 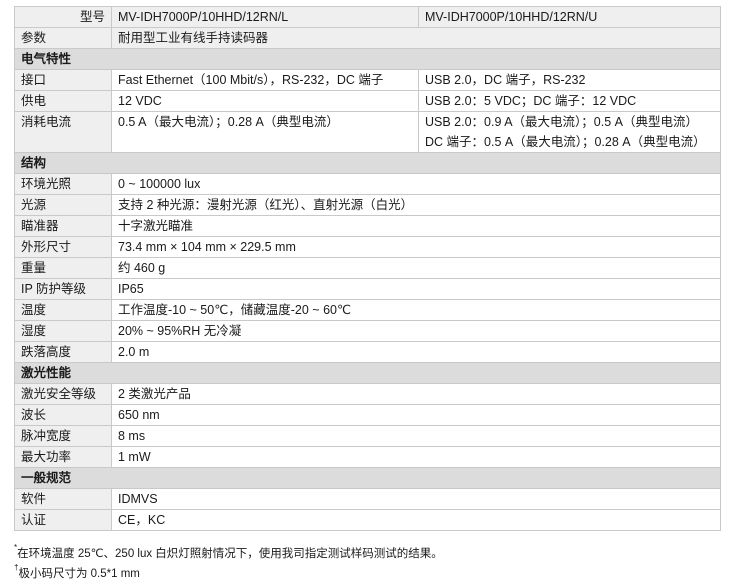 I want to click on table-row: 供电 12 VDC USB 2.0：5 VDC；DC 端子：12 VDC, so click(x=367, y=101).